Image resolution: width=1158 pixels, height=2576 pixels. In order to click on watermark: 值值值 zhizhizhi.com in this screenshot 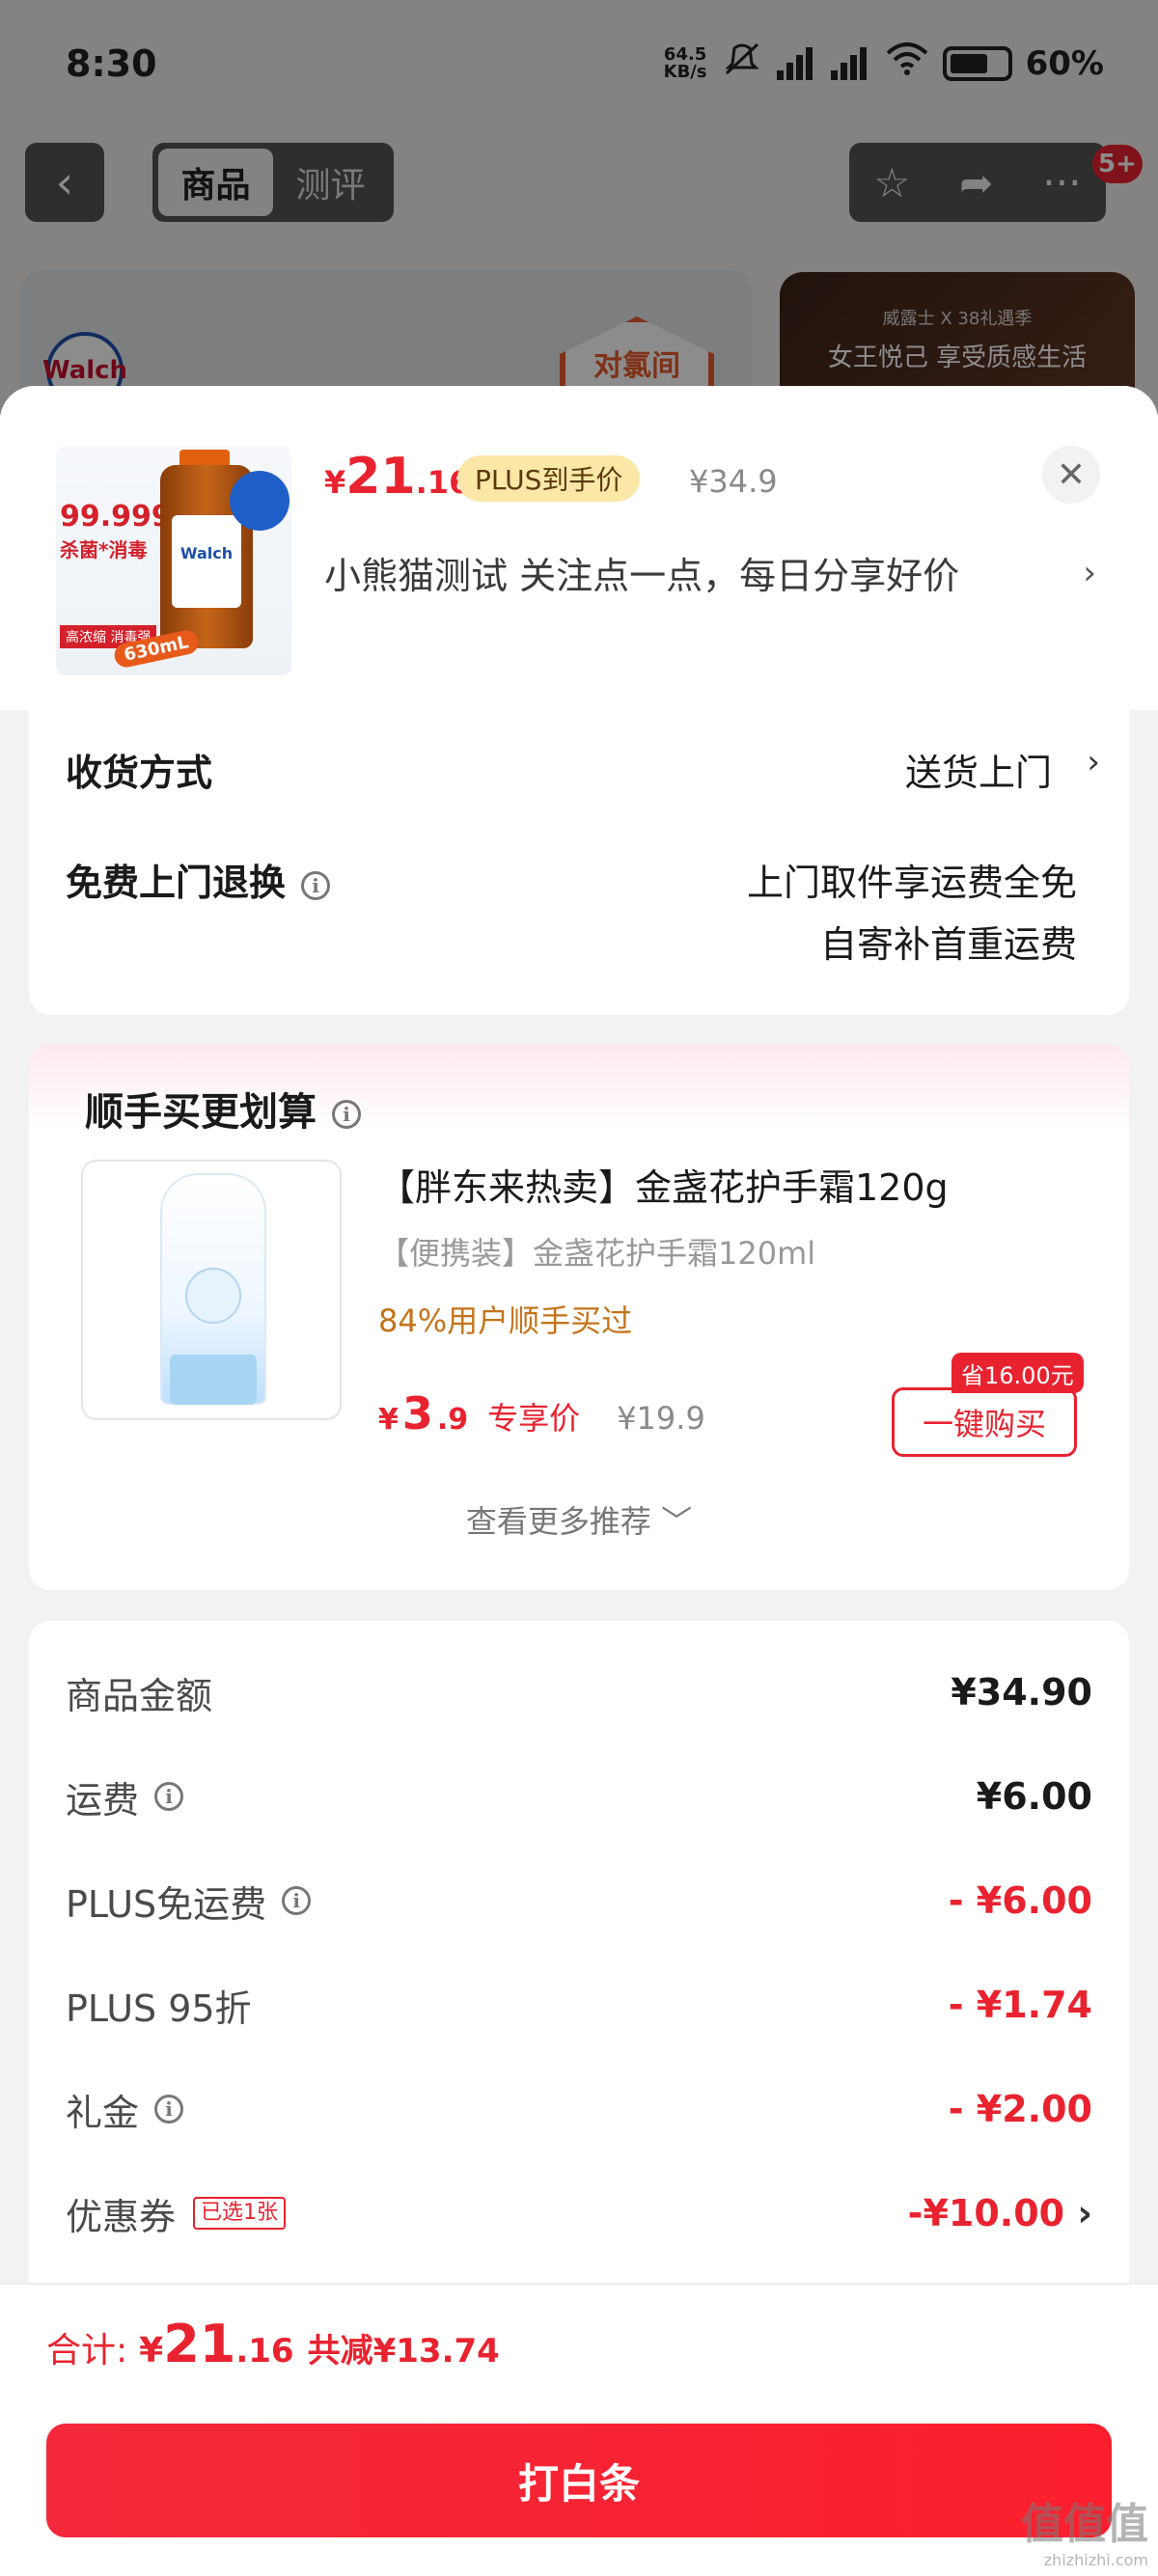, I will do `click(1084, 2529)`.